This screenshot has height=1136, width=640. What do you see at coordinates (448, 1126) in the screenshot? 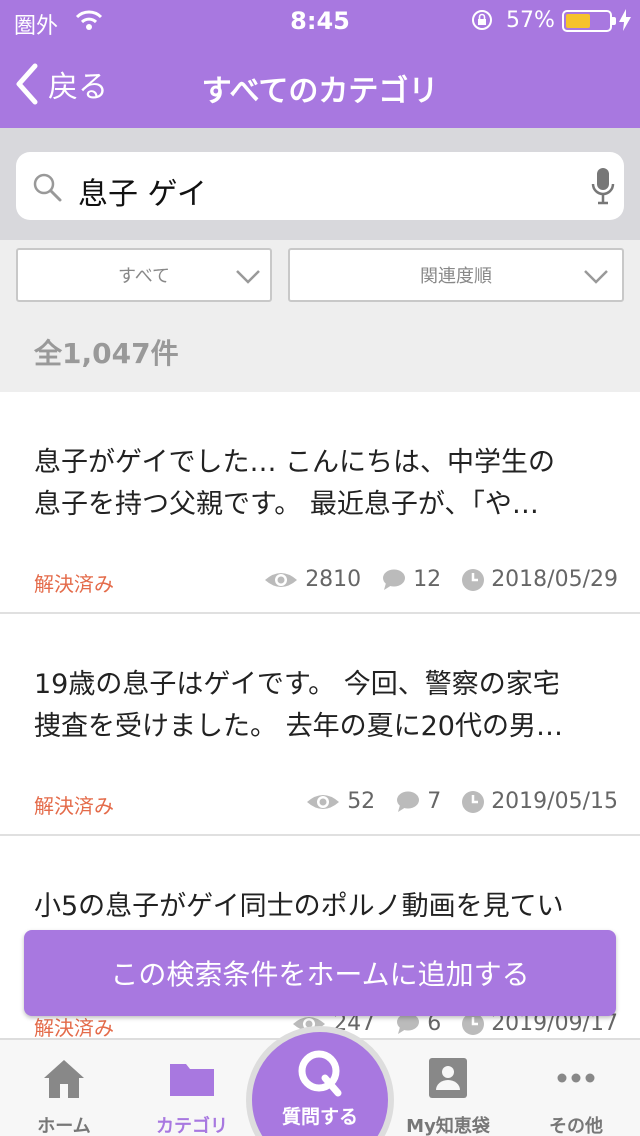
I see `tab-mybox-label: My知恵袋` at bounding box center [448, 1126].